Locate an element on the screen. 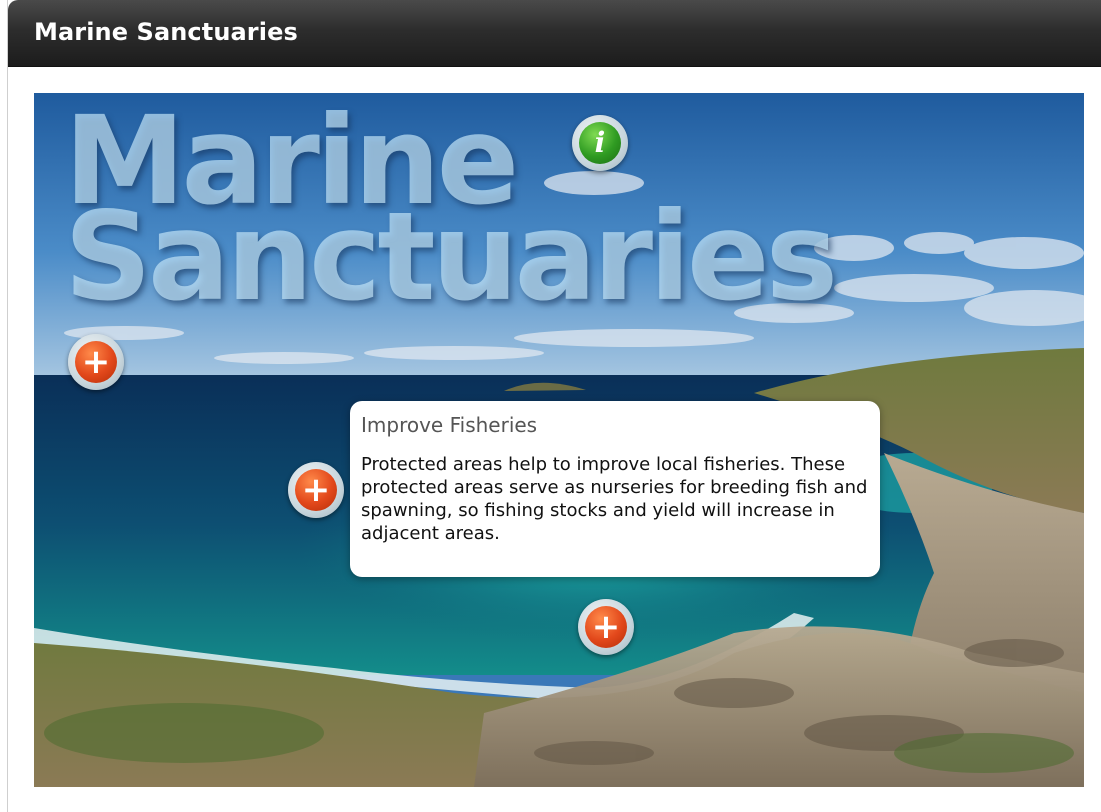 The height and width of the screenshot is (812, 1101). info-hotspot: i is located at coordinates (600, 143).